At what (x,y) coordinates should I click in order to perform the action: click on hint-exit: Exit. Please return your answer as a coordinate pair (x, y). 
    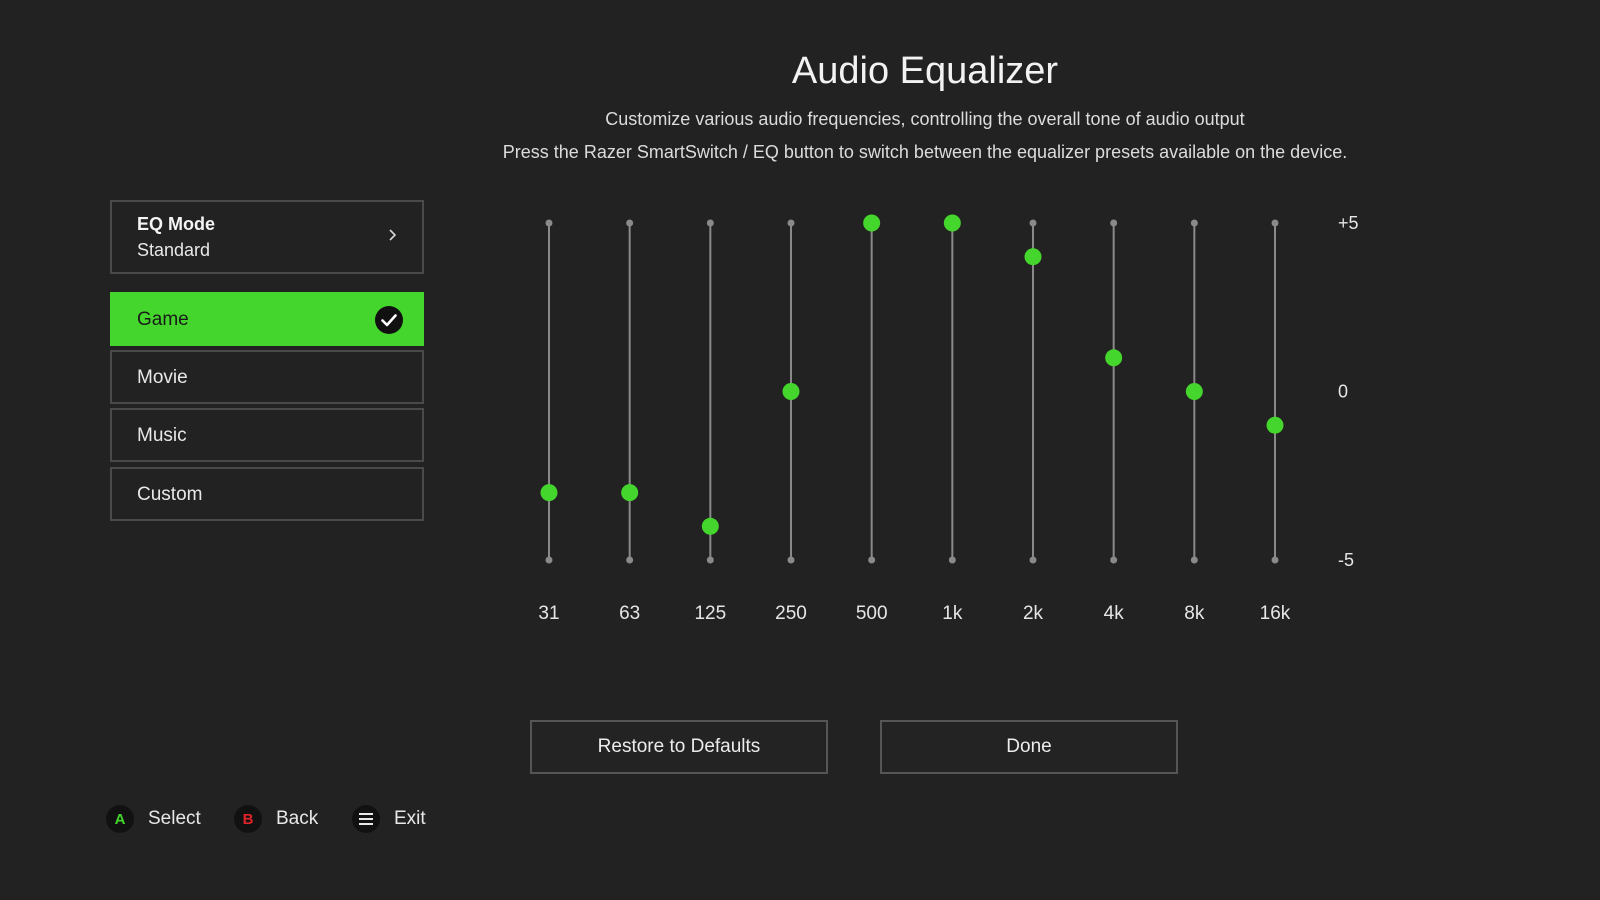
    Looking at the image, I should click on (389, 819).